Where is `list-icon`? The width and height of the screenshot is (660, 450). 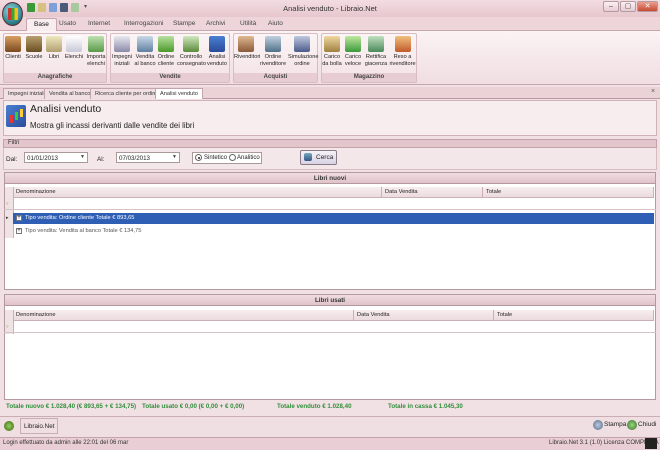
list-icon is located at coordinates (74, 44).